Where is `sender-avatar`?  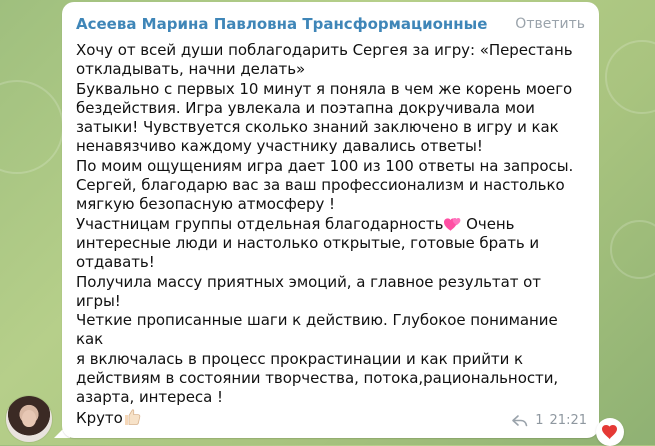 sender-avatar is located at coordinates (29, 419).